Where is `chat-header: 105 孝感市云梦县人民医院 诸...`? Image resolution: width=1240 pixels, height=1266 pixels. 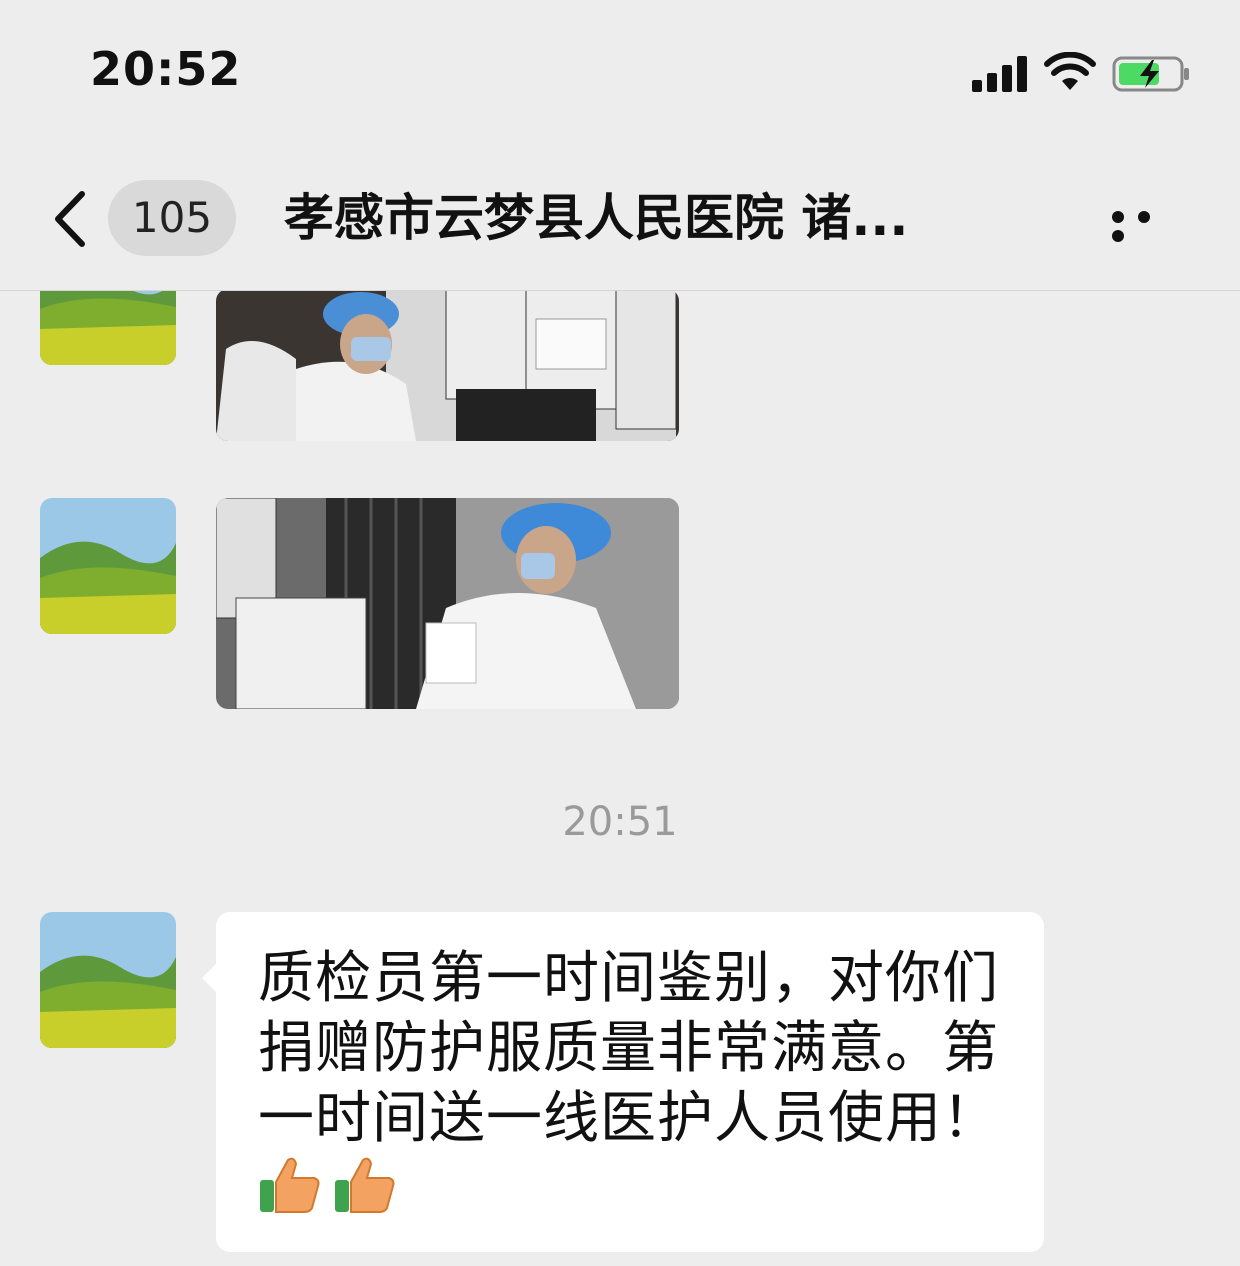
chat-header: 105 孝感市云梦县人民医院 诸... is located at coordinates (620, 220).